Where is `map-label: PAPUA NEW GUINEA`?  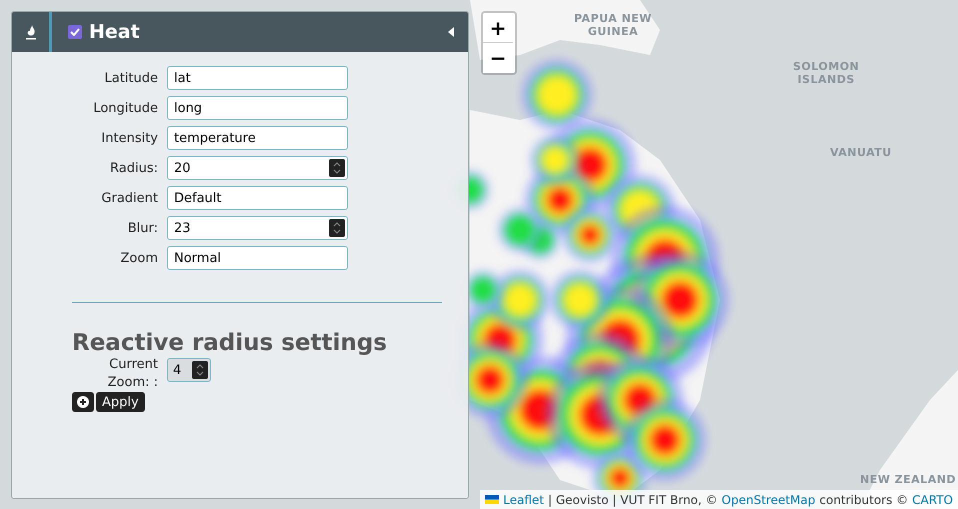 map-label: PAPUA NEW GUINEA is located at coordinates (613, 25).